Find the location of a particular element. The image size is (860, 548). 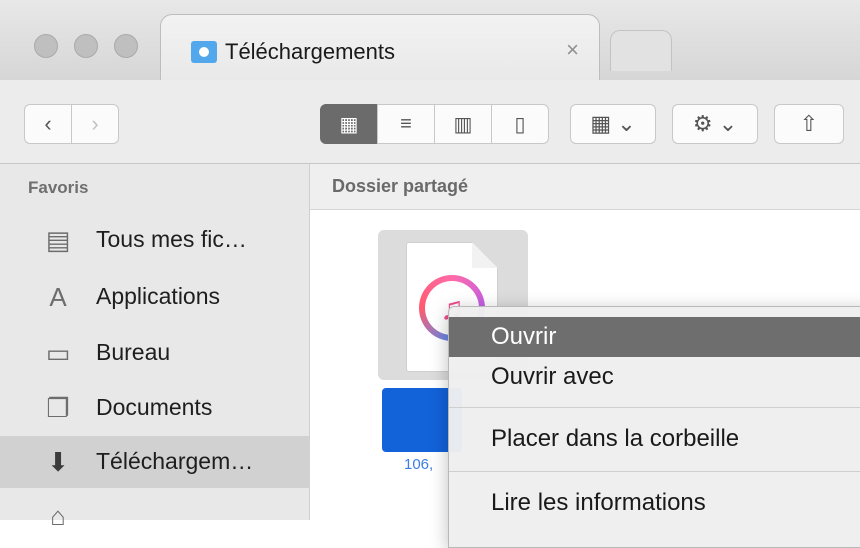

sidebar-item-desktop: ▭ Bureau is located at coordinates (155, 353).